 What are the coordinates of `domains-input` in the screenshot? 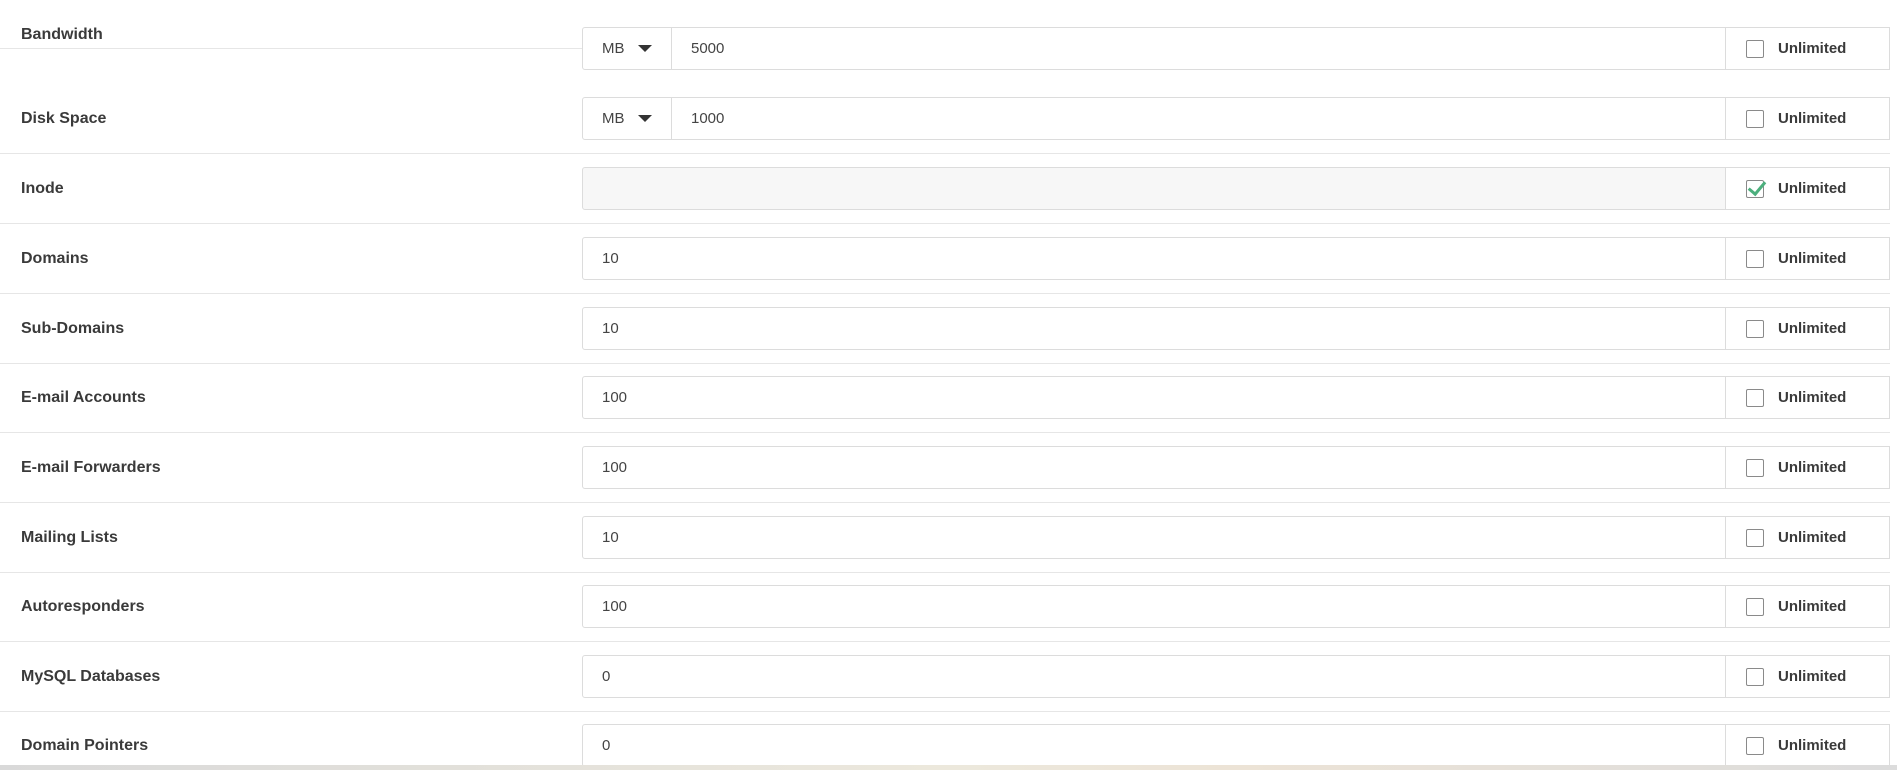 It's located at (1154, 258).